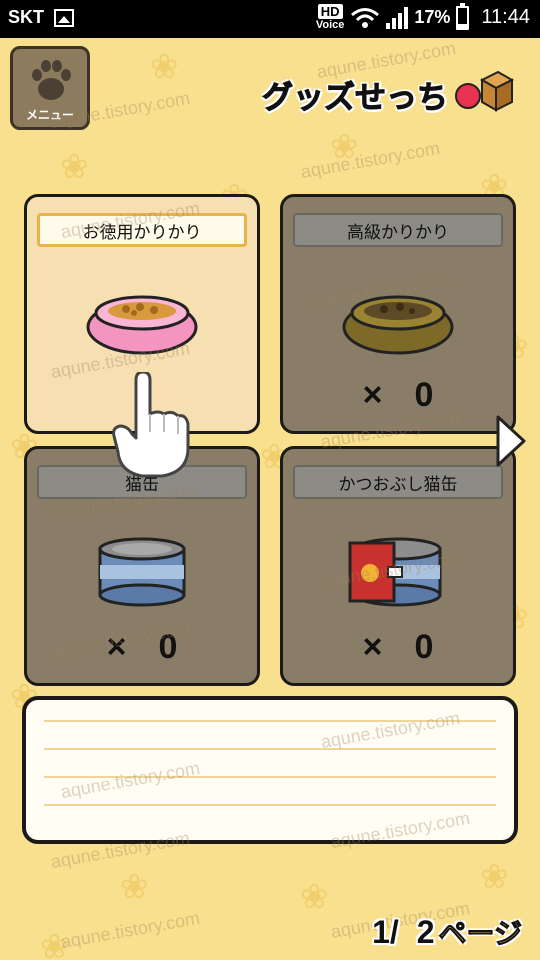  I want to click on clock: 11:44, so click(505, 17).